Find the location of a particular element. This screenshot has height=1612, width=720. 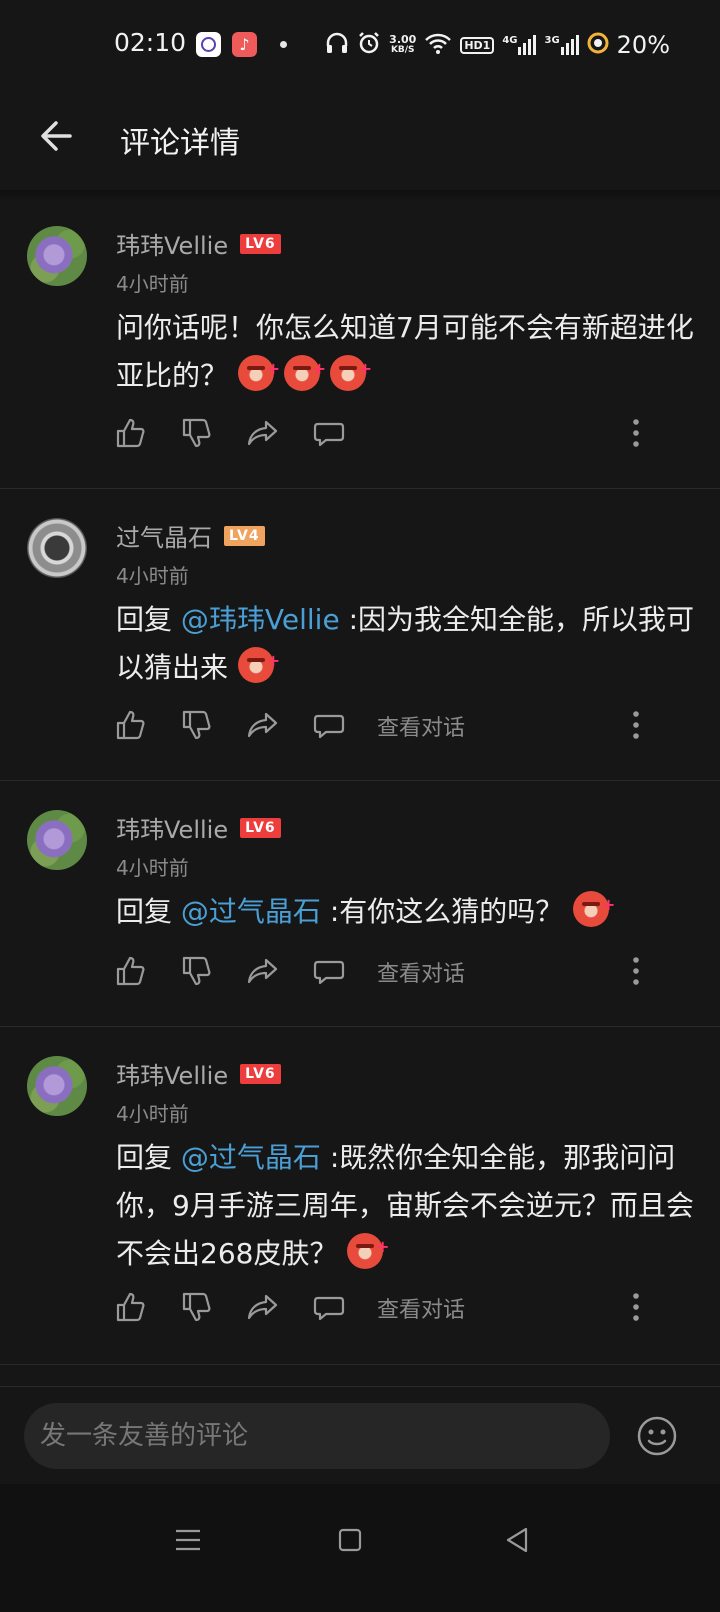

back-nav-button is located at coordinates (518, 1540).